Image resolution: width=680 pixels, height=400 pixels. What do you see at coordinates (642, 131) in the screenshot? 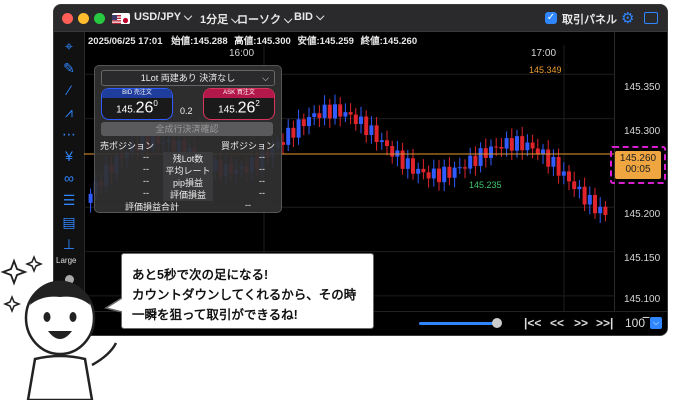
I see `price-axis-label: 145.300` at bounding box center [642, 131].